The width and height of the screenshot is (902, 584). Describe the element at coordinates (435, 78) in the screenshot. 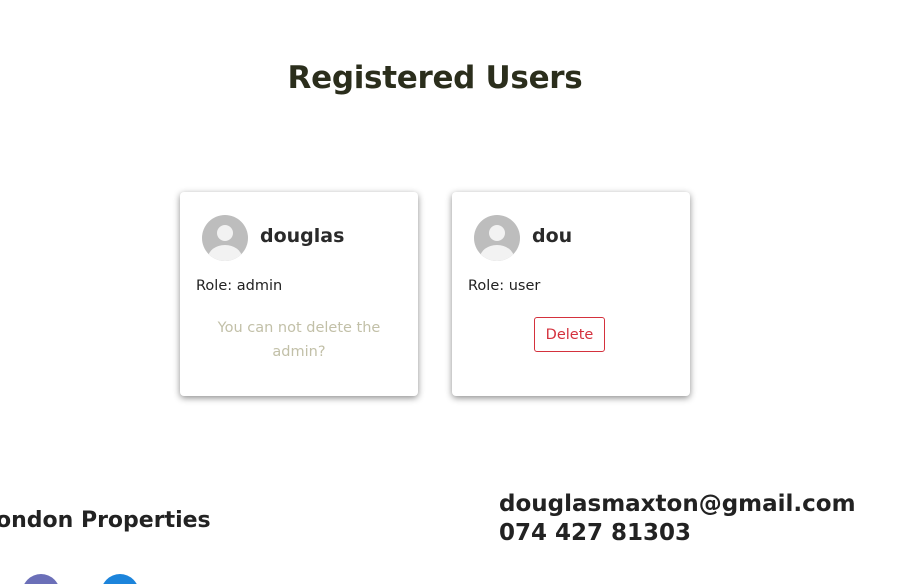

I see `page-title: Registered Users` at that location.